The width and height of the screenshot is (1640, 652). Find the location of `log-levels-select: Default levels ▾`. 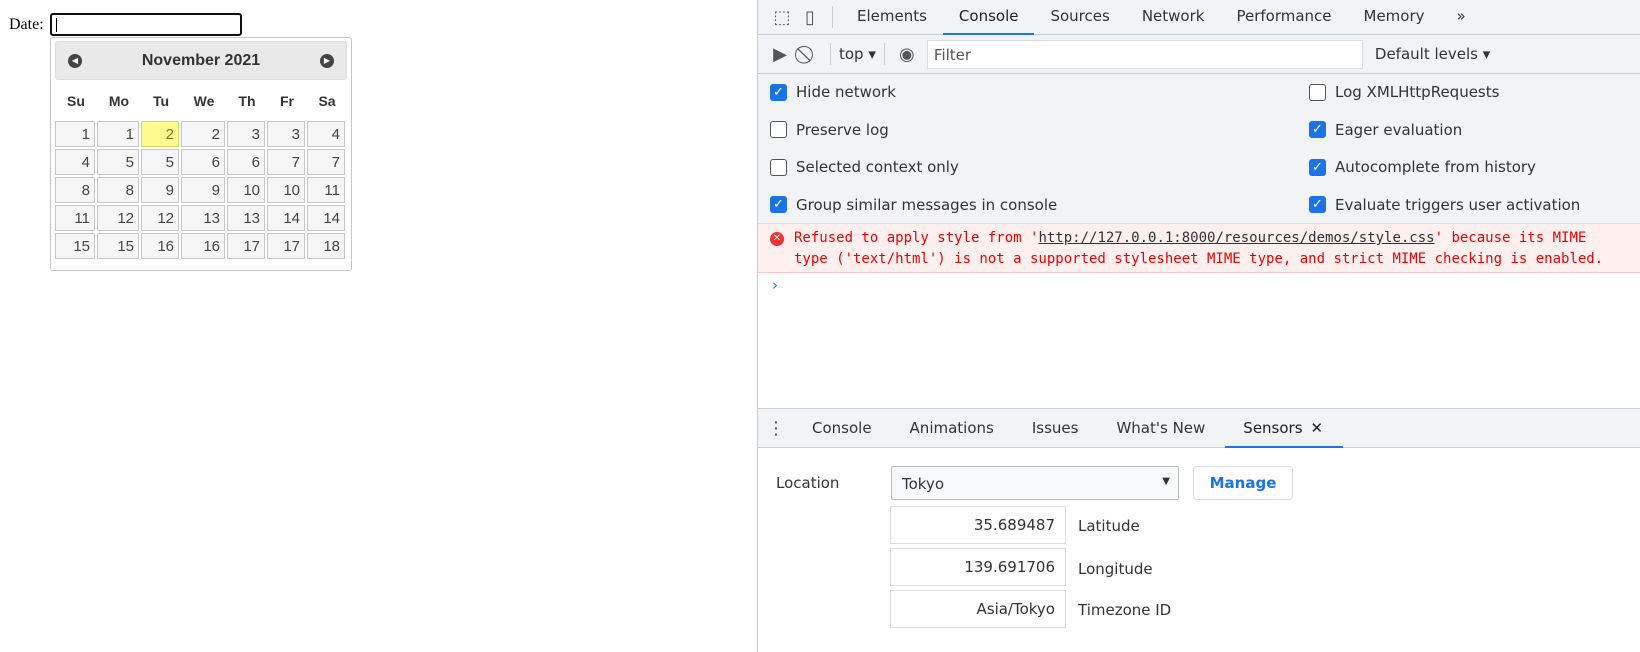

log-levels-select: Default levels ▾ is located at coordinates (1432, 54).